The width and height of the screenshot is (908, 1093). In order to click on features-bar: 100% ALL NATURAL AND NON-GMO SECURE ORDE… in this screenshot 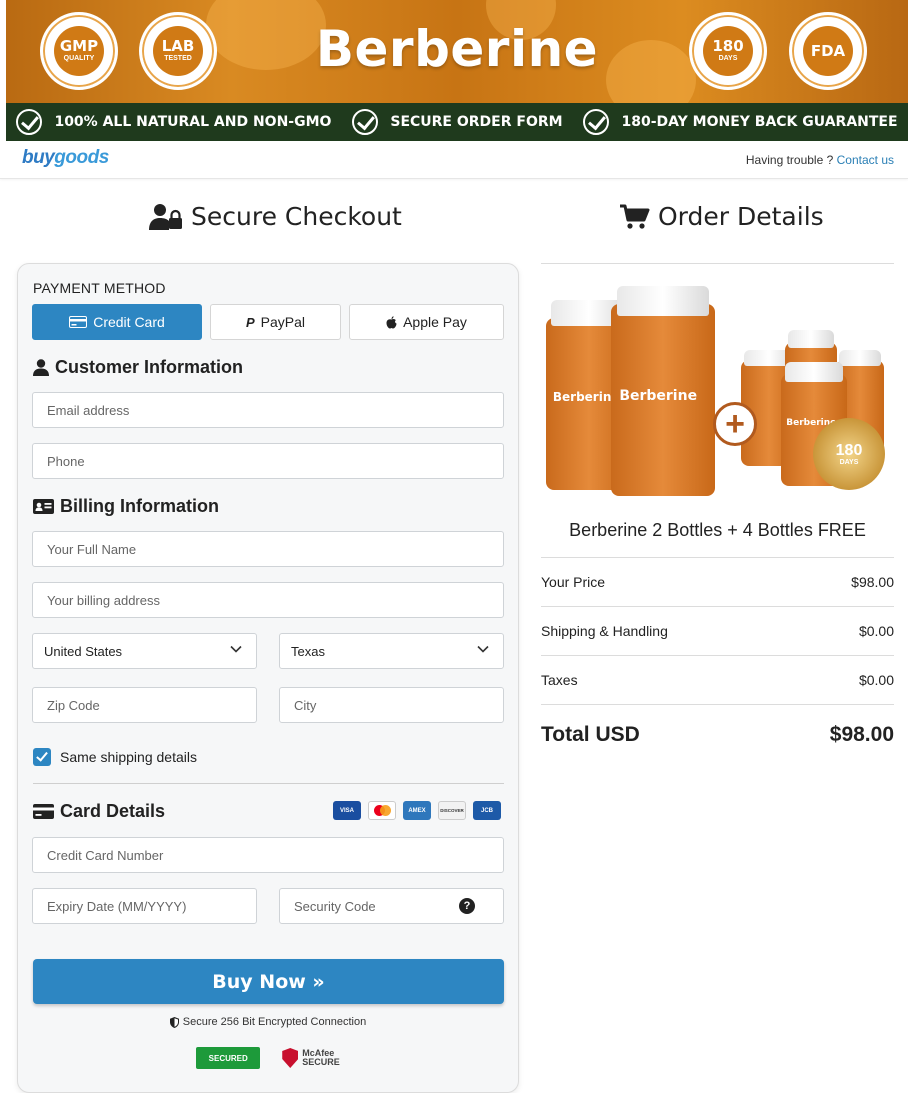, I will do `click(457, 122)`.